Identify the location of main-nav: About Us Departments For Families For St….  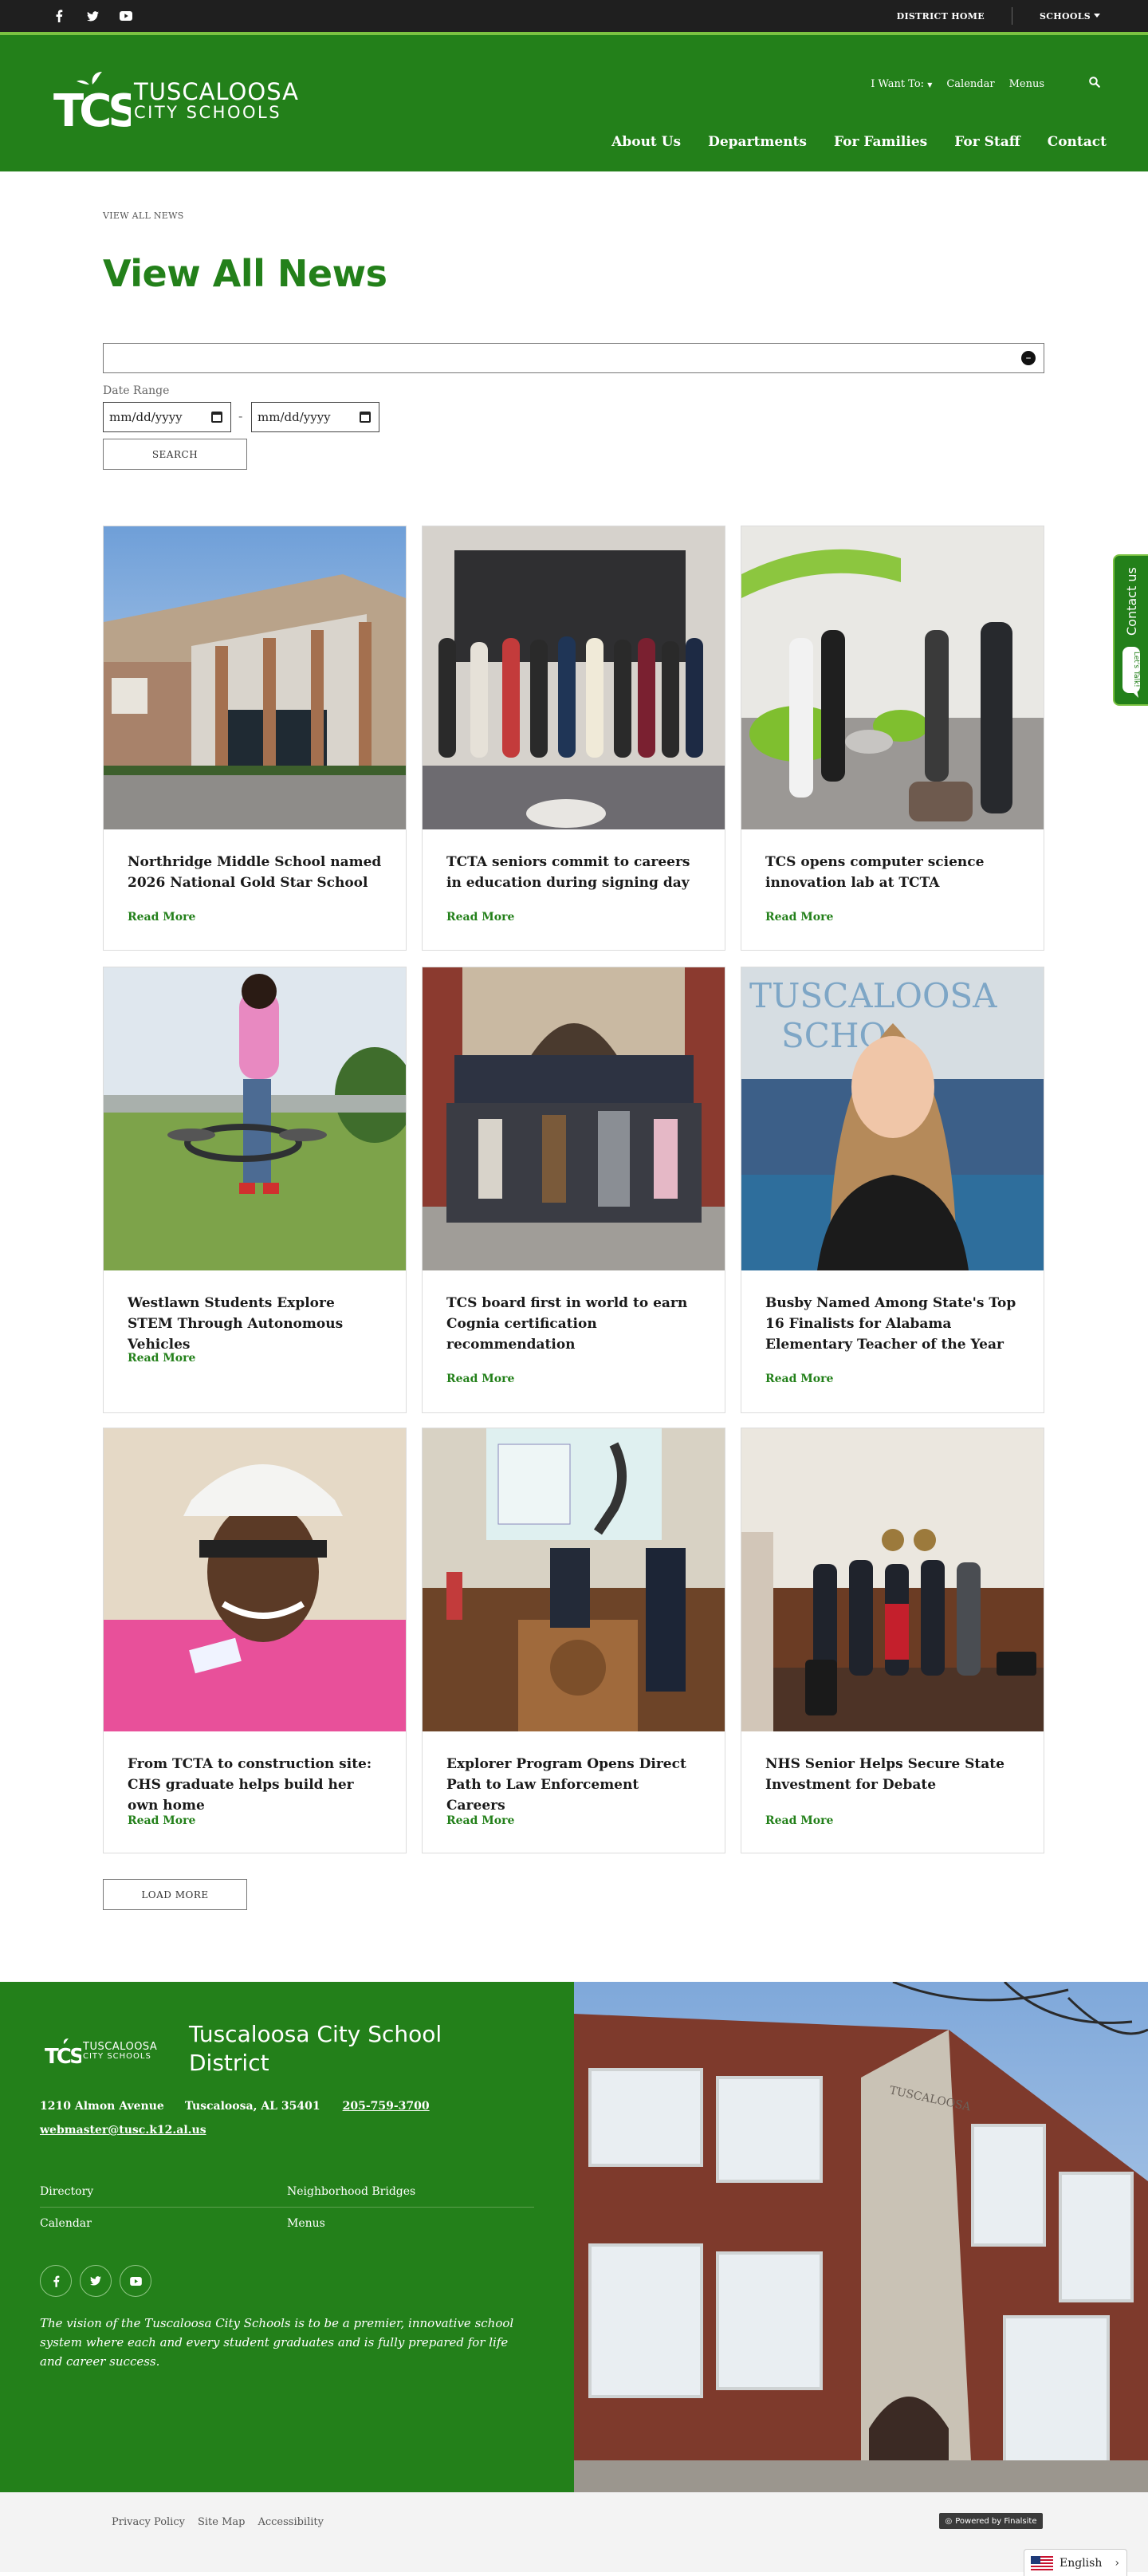
(859, 142).